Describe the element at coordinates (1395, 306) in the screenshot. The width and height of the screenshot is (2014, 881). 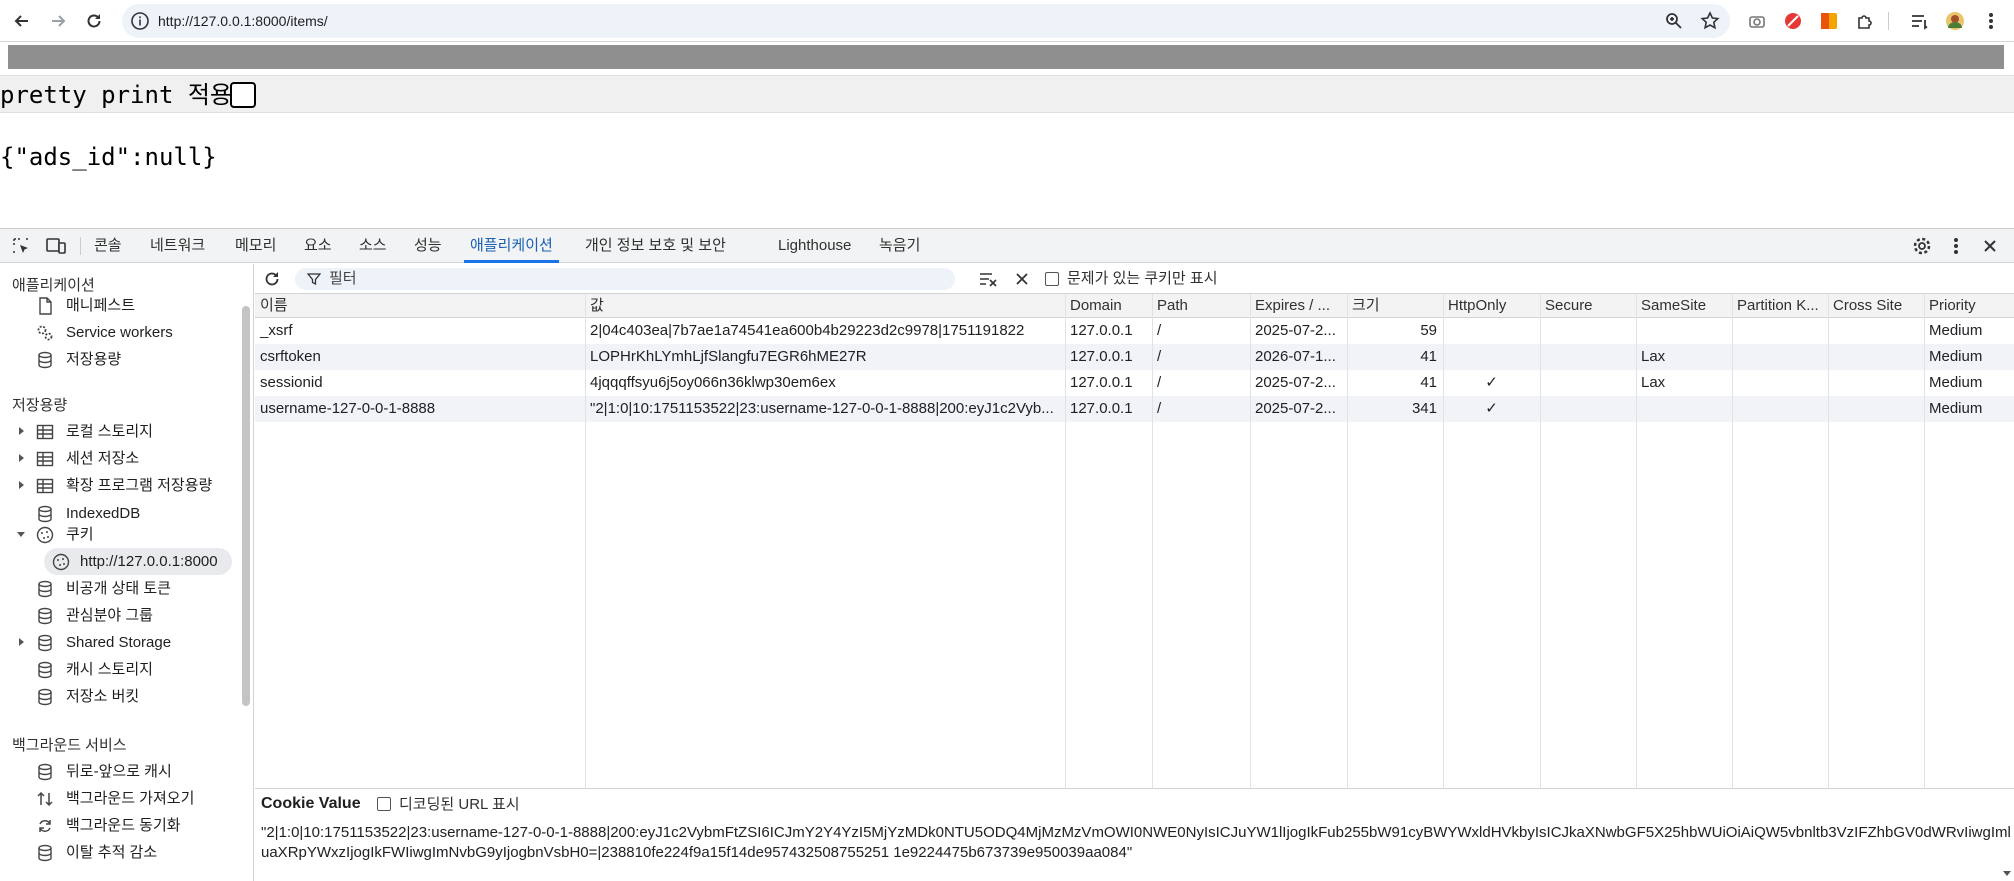
I see `column-header-size: 크기` at that location.